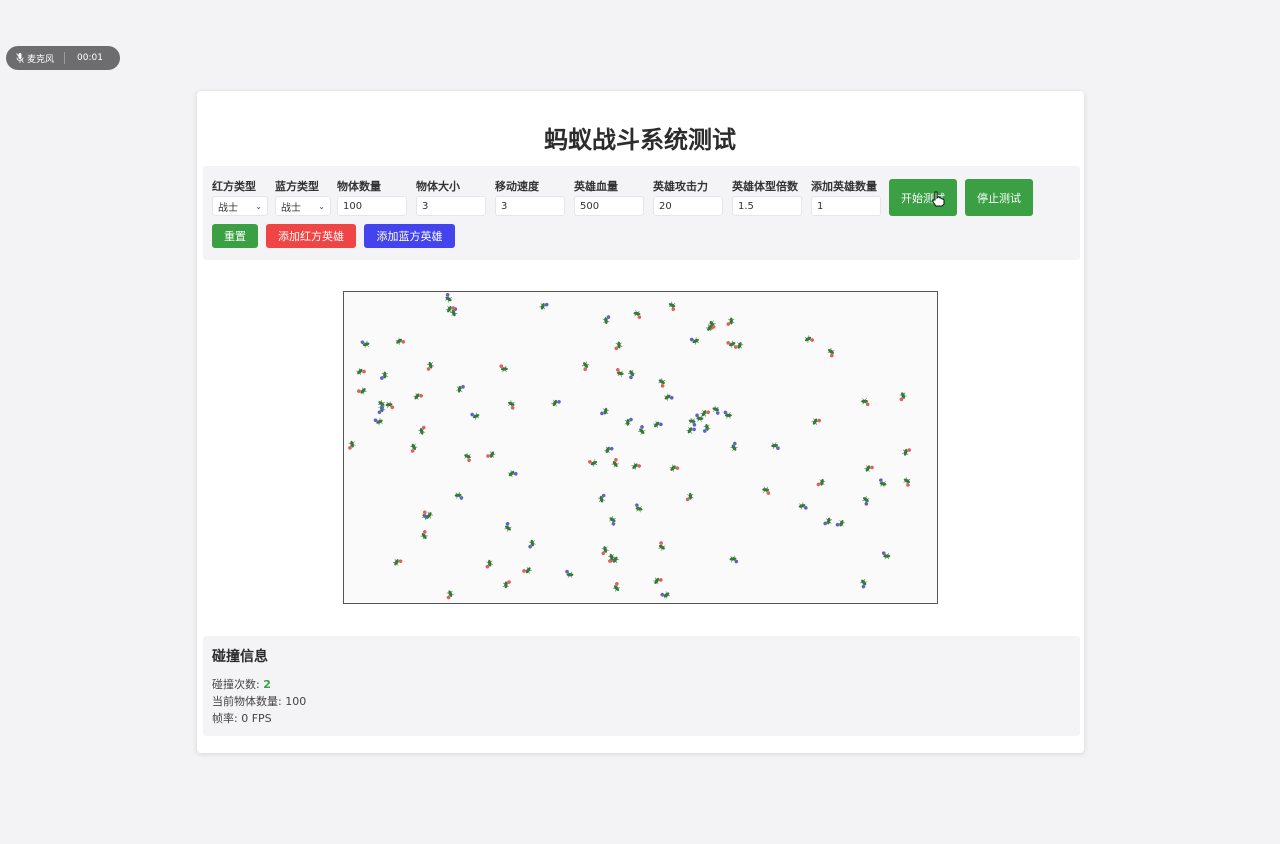 This screenshot has width=1280, height=844. Describe the element at coordinates (846, 206) in the screenshot. I see `hero-add-count-input: 1` at that location.